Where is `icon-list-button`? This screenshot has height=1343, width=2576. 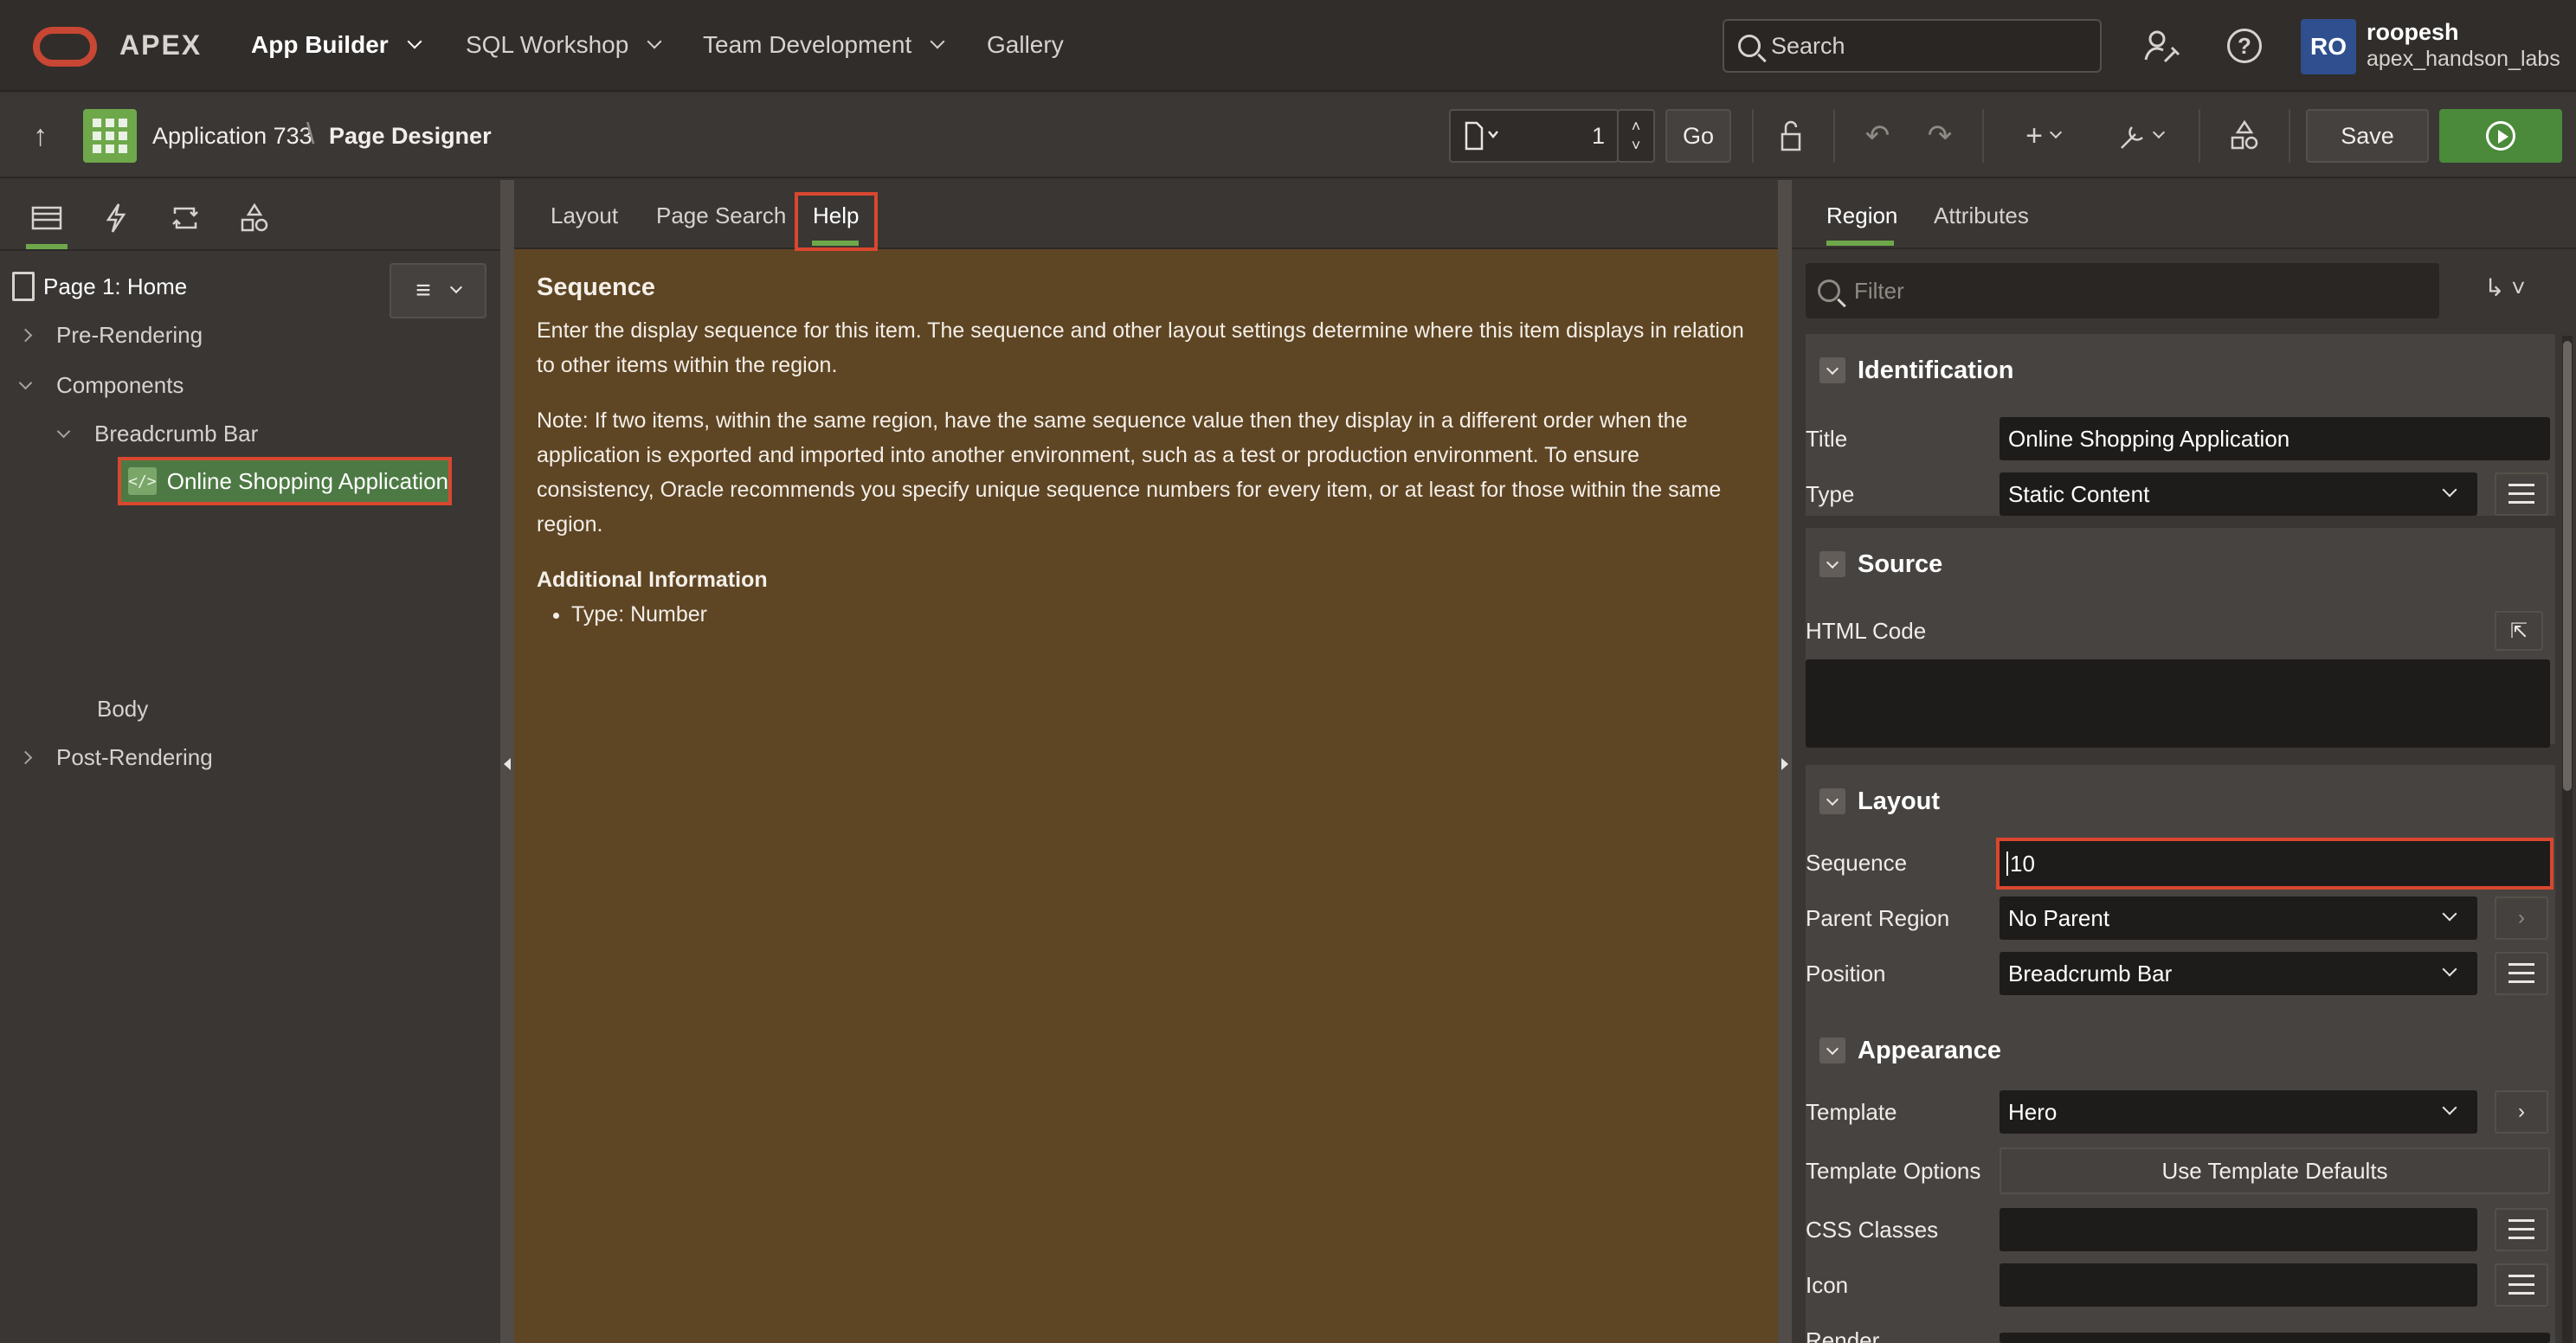
icon-list-button is located at coordinates (2521, 1285).